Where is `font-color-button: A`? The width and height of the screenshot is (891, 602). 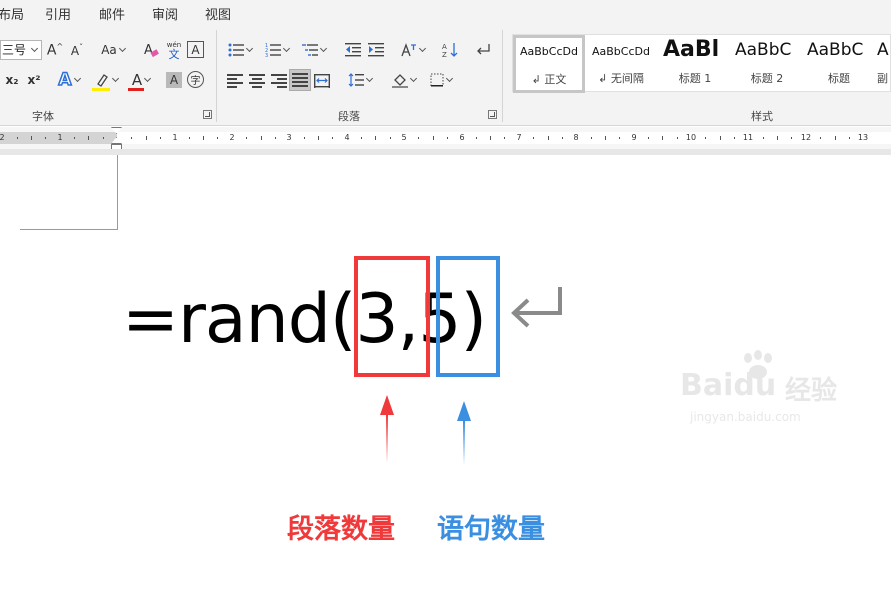 font-color-button: A is located at coordinates (141, 80).